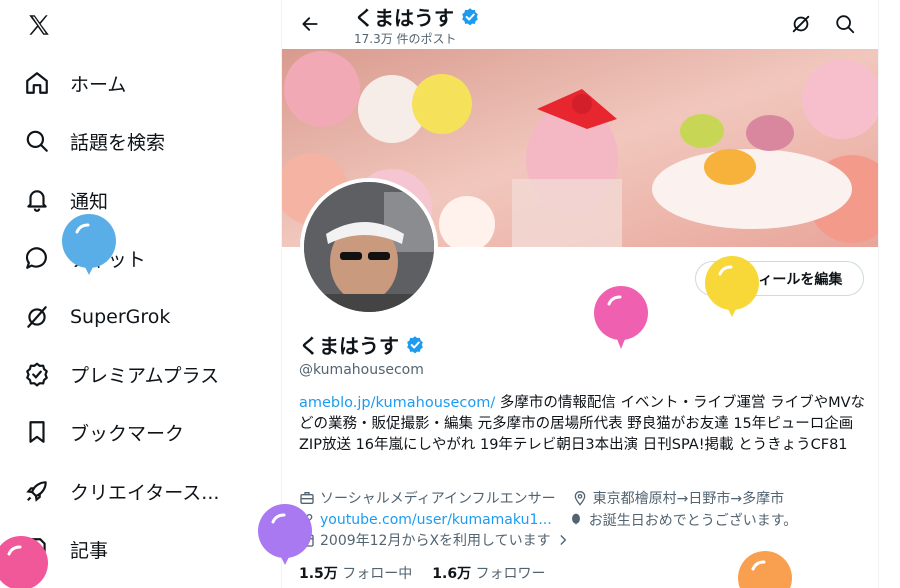 The width and height of the screenshot is (900, 588). Describe the element at coordinates (369, 247) in the screenshot. I see `profile-avatar` at that location.